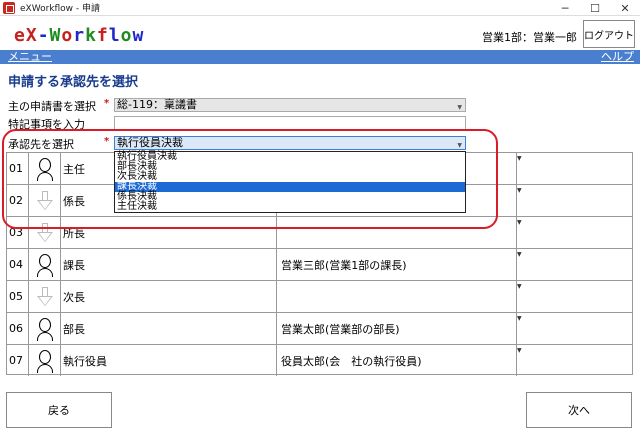  I want to click on table-row: 05 次長 ▼, so click(319, 297).